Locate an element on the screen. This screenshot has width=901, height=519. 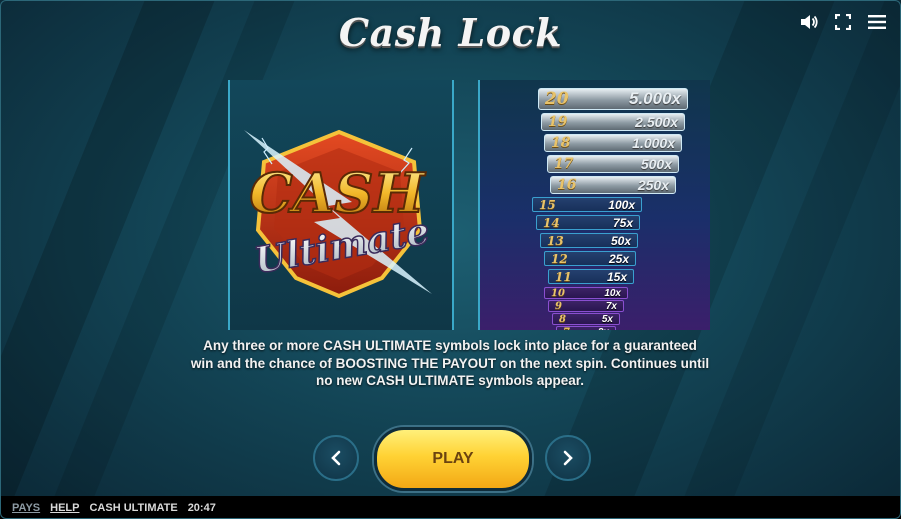
ladder-multiplier: 3x is located at coordinates (603, 329).